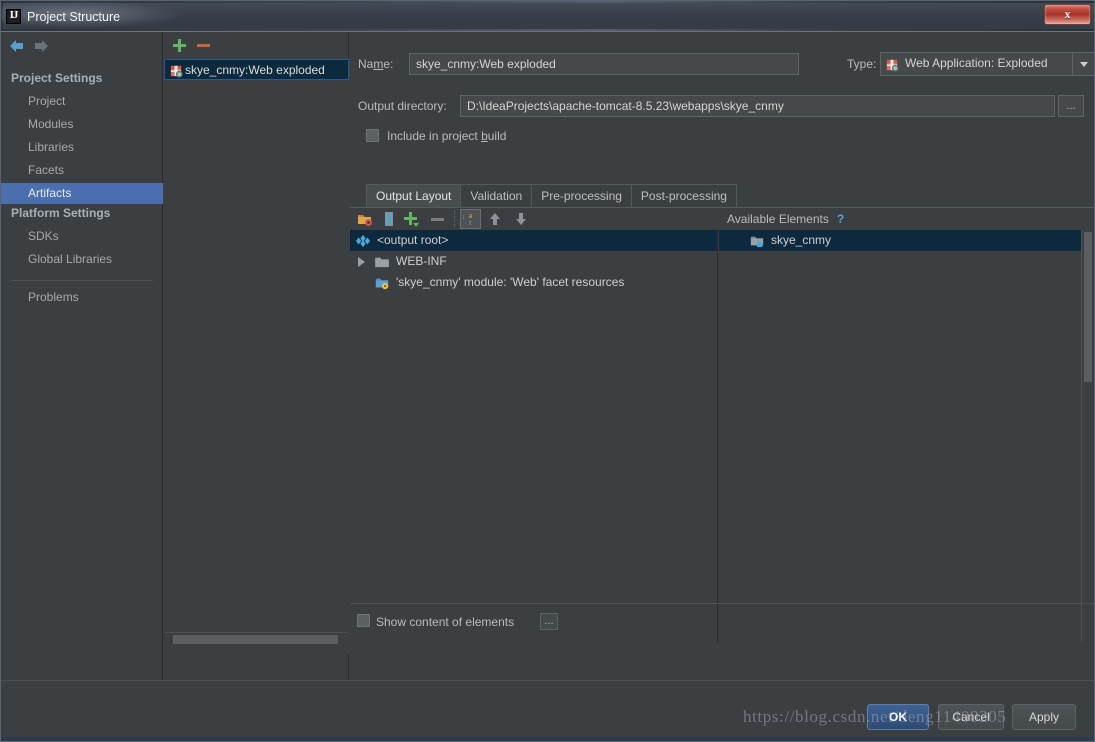 The image size is (1095, 742). Describe the element at coordinates (547, 710) in the screenshot. I see `dialog-button-bar: OK Cancel Apply` at that location.